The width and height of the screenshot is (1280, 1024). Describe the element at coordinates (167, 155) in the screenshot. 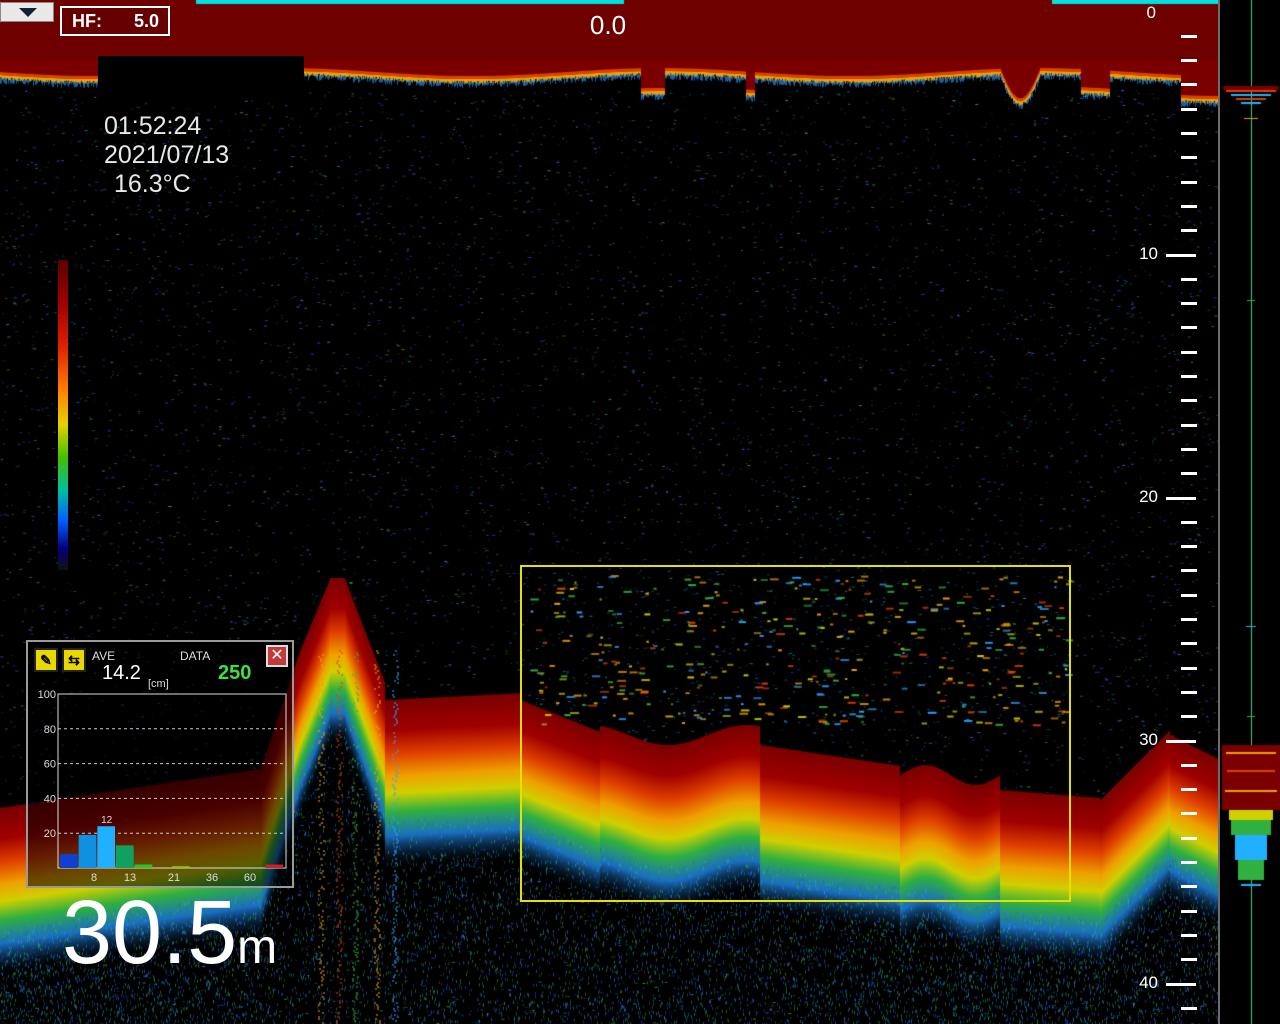

I see `date-readout: 2021/07/13` at that location.